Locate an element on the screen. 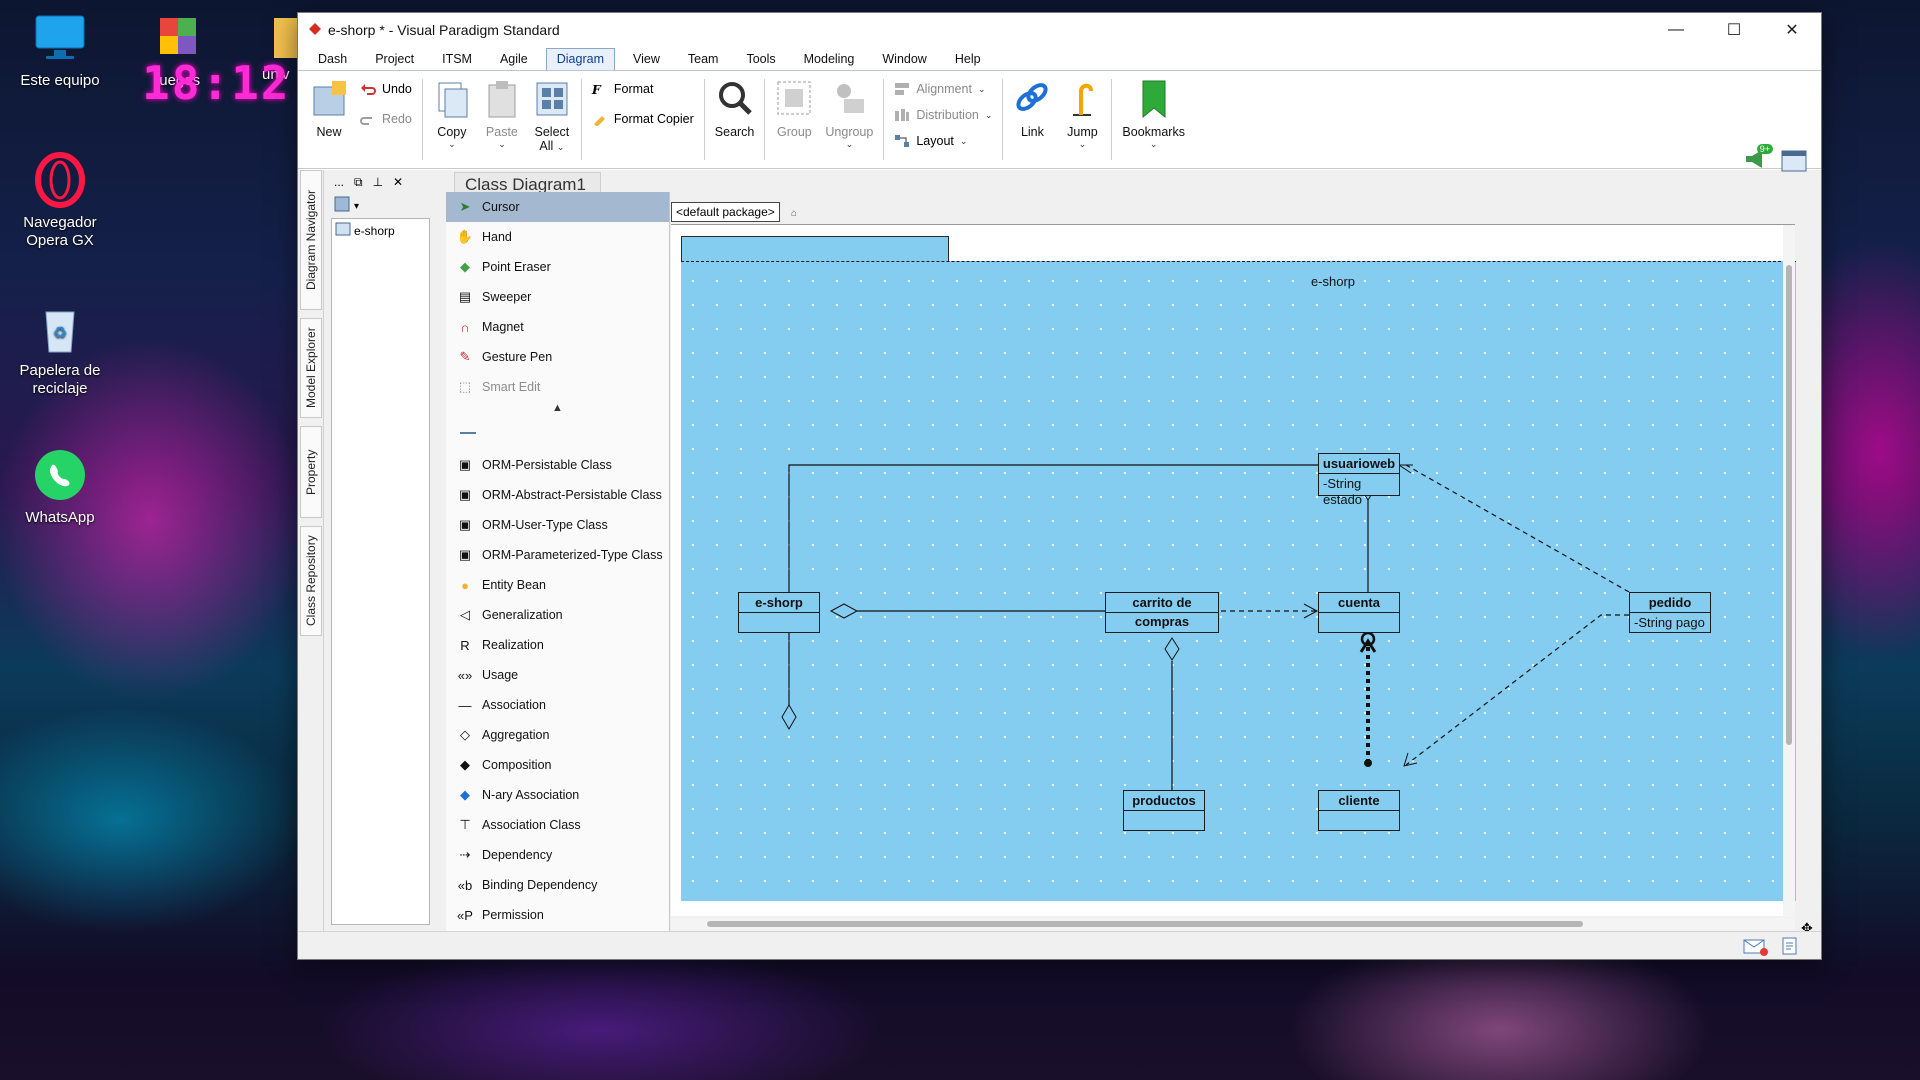  palette-item-association: — Association is located at coordinates (557, 705).